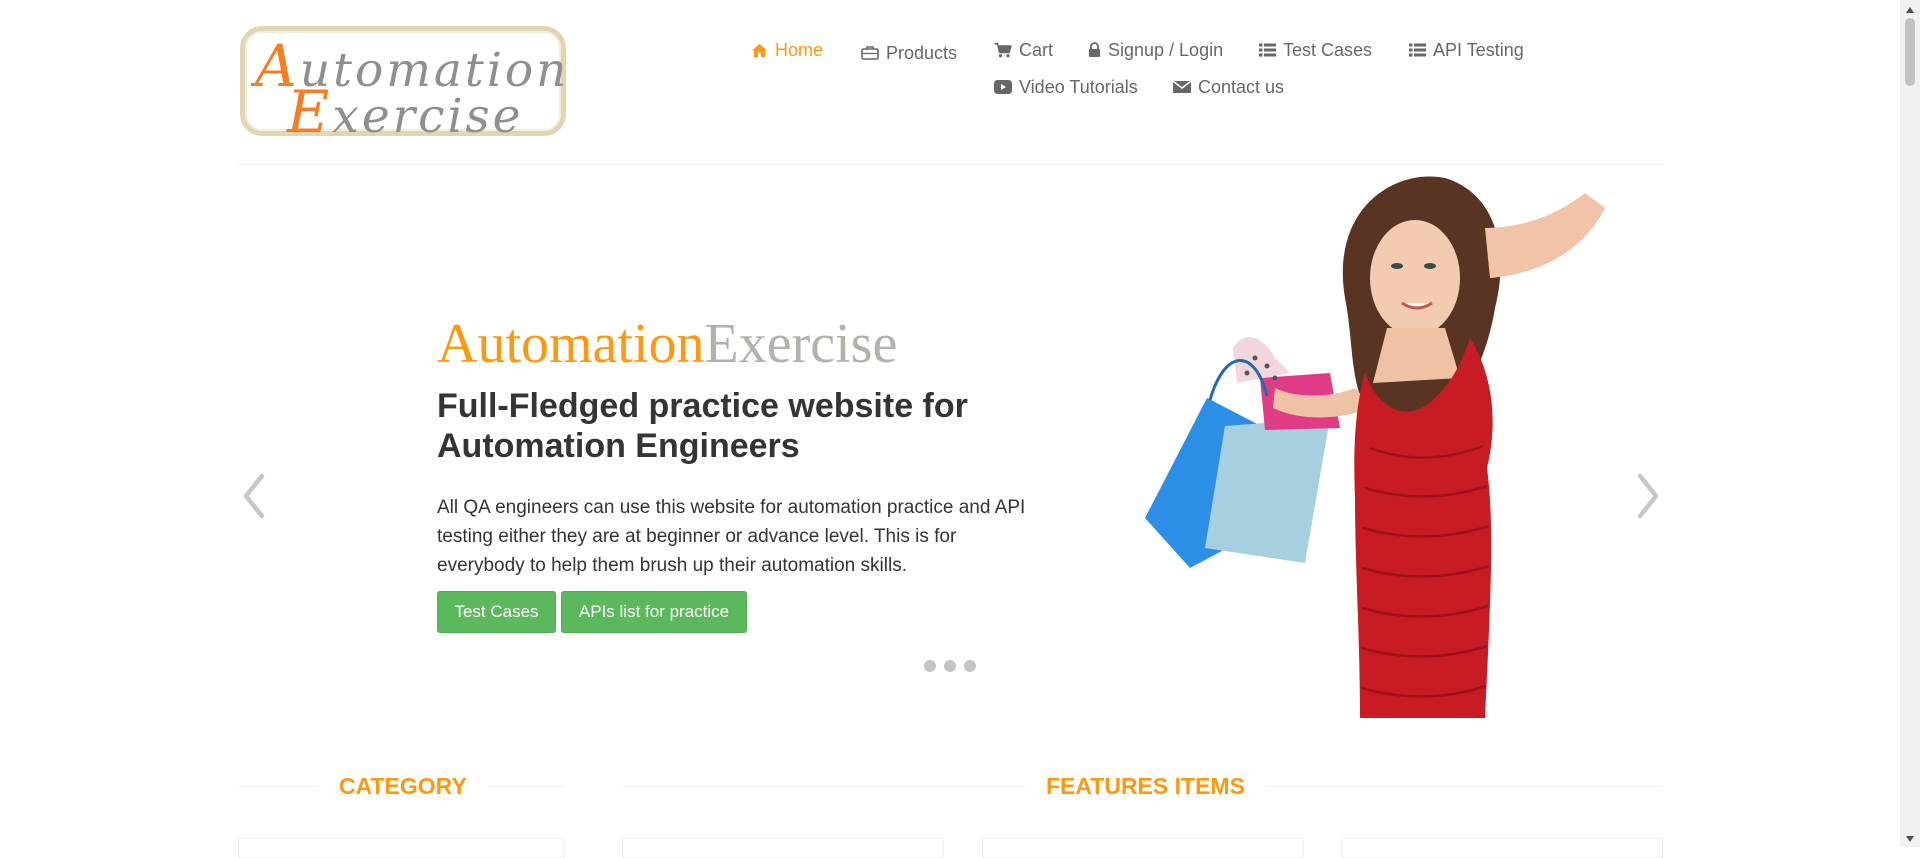 This screenshot has height=858, width=1920. I want to click on home-icon, so click(759, 50).